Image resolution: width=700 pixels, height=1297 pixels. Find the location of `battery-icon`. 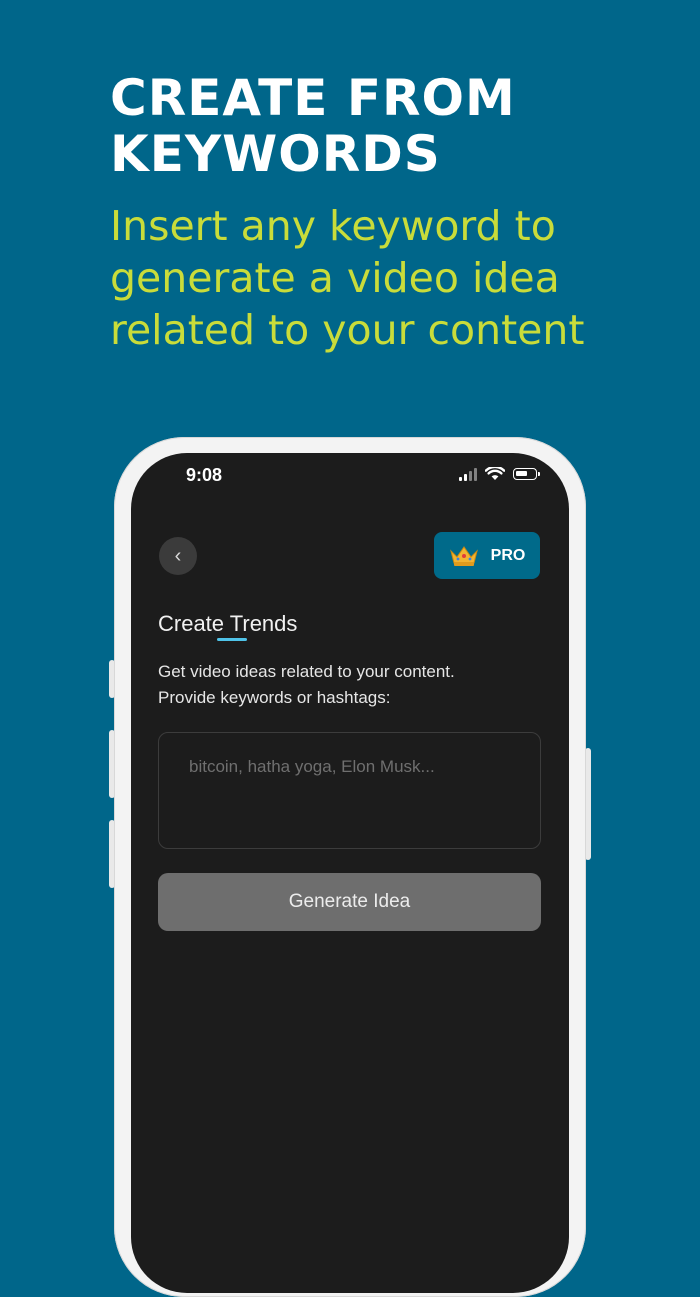

battery-icon is located at coordinates (526, 474).